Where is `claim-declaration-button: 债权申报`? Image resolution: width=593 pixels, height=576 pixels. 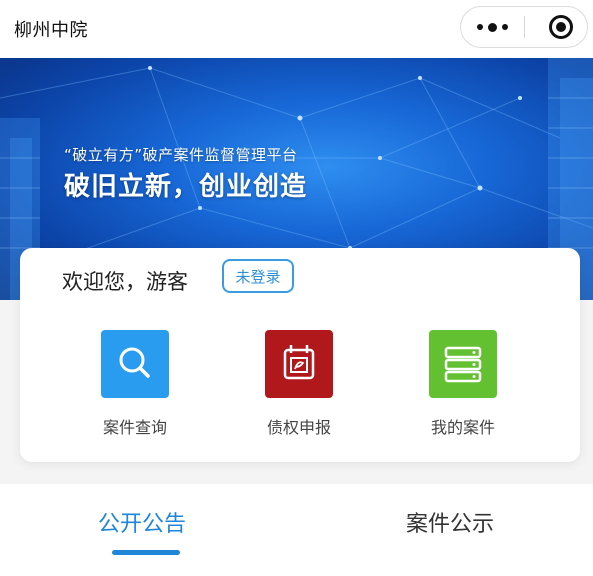 claim-declaration-button: 债权申报 is located at coordinates (299, 384).